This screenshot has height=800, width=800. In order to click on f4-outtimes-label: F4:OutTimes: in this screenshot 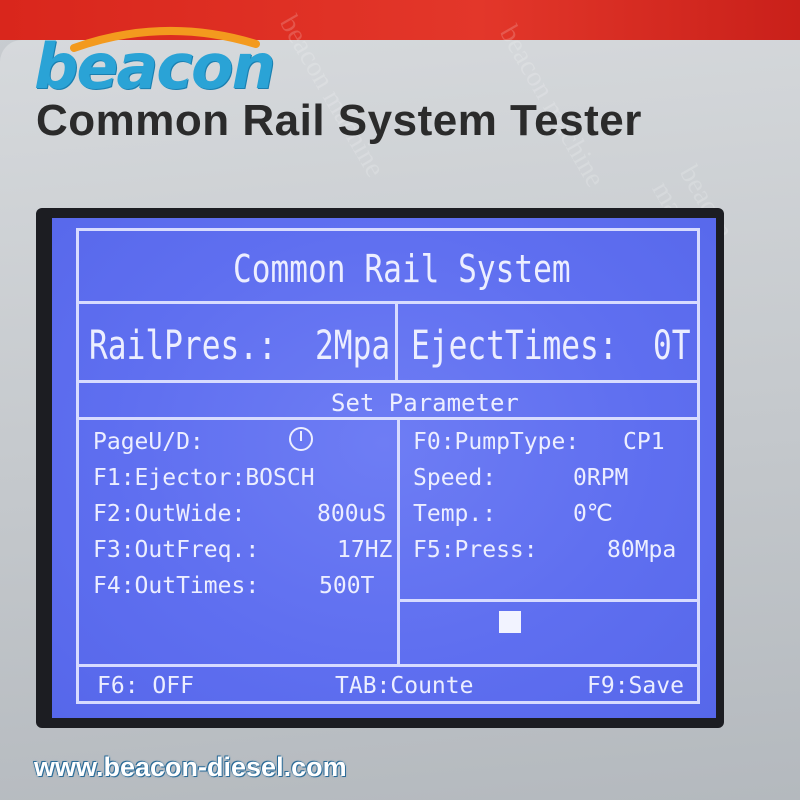, I will do `click(176, 586)`.